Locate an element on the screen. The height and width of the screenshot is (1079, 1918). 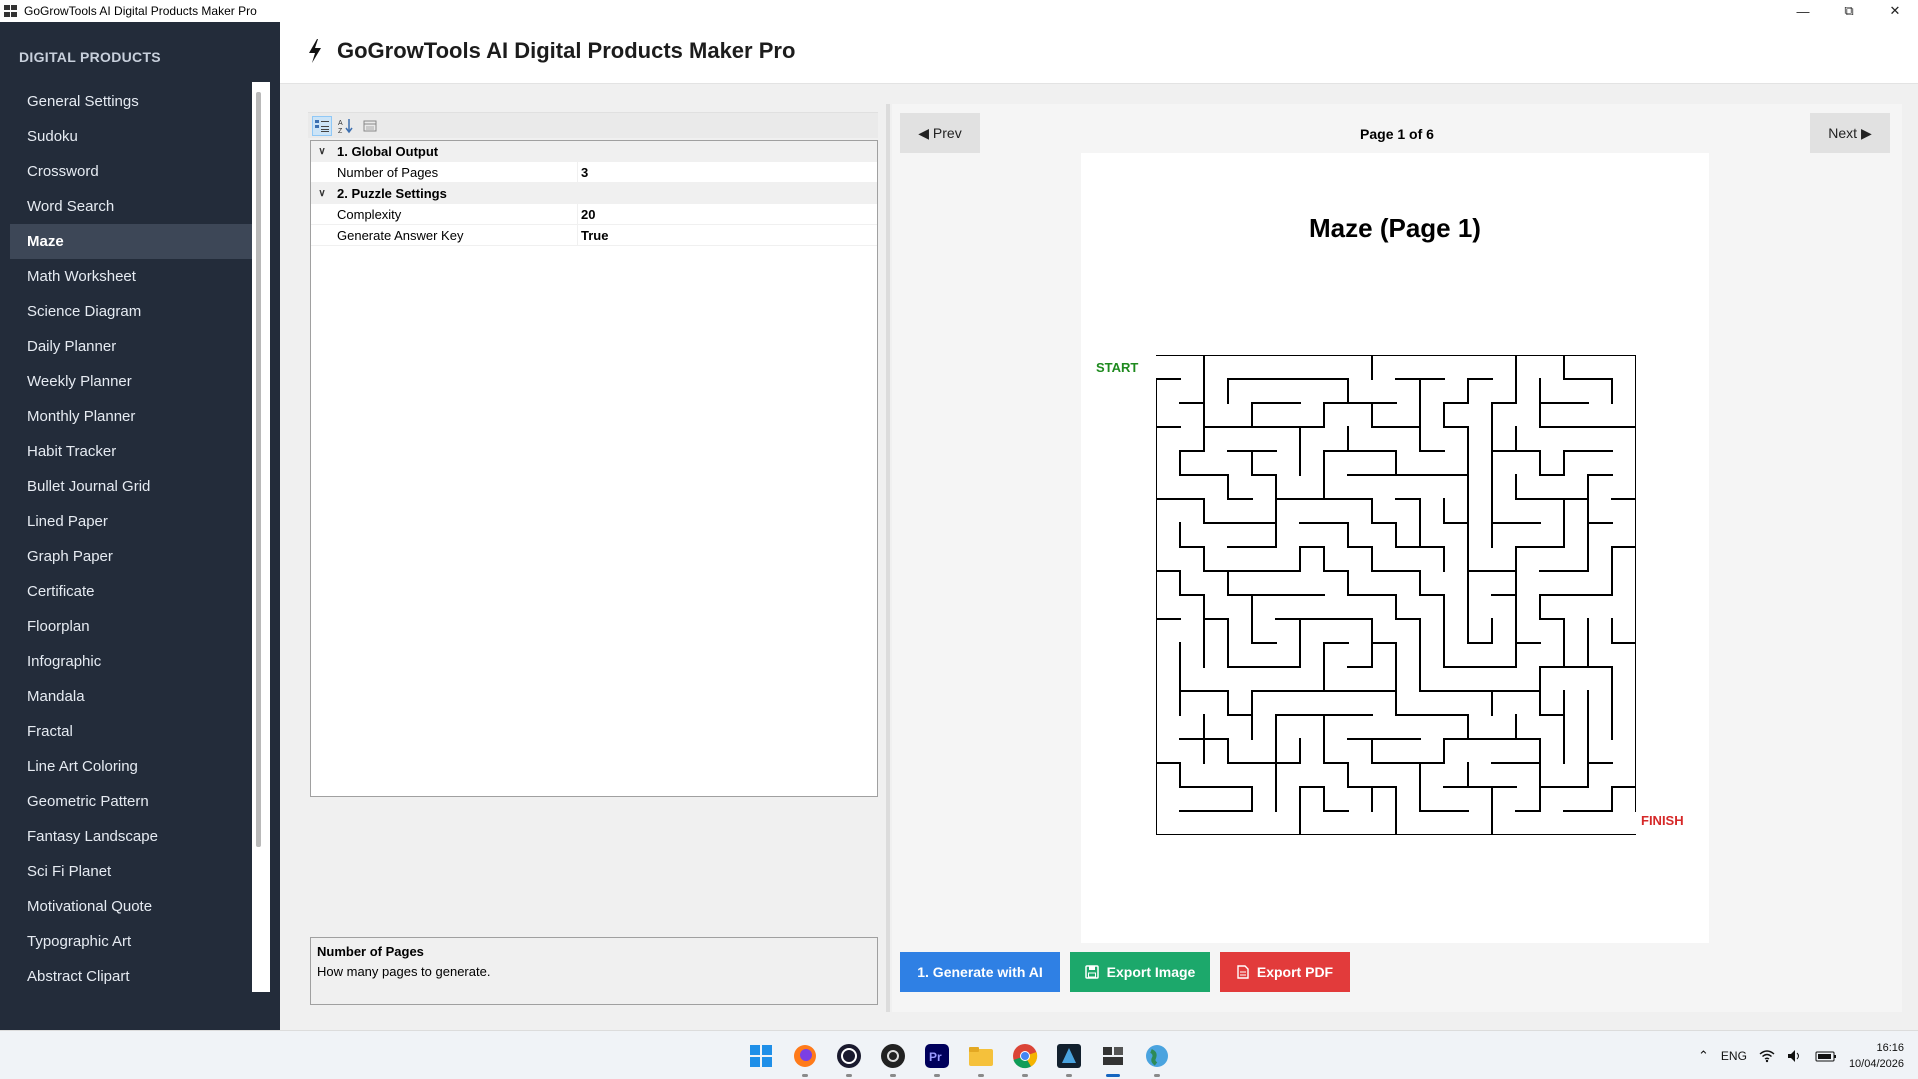
windows-start-icon is located at coordinates (761, 1056).